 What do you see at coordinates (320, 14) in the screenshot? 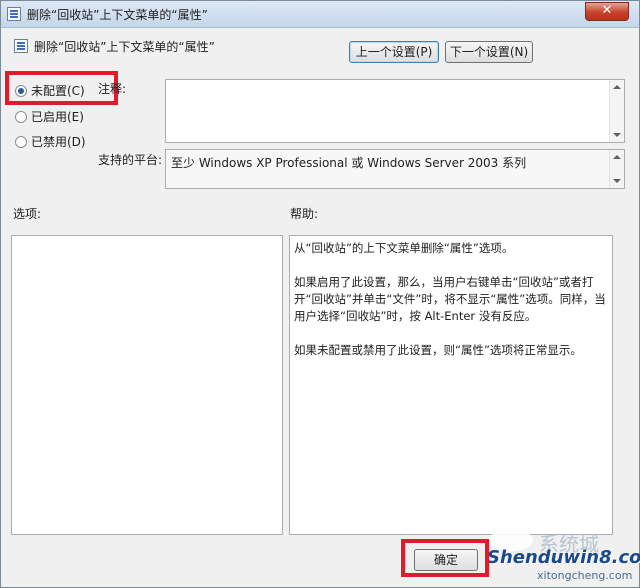
I see `title-bar: 删除“回收站”上下文菜单的“属性” ✕` at bounding box center [320, 14].